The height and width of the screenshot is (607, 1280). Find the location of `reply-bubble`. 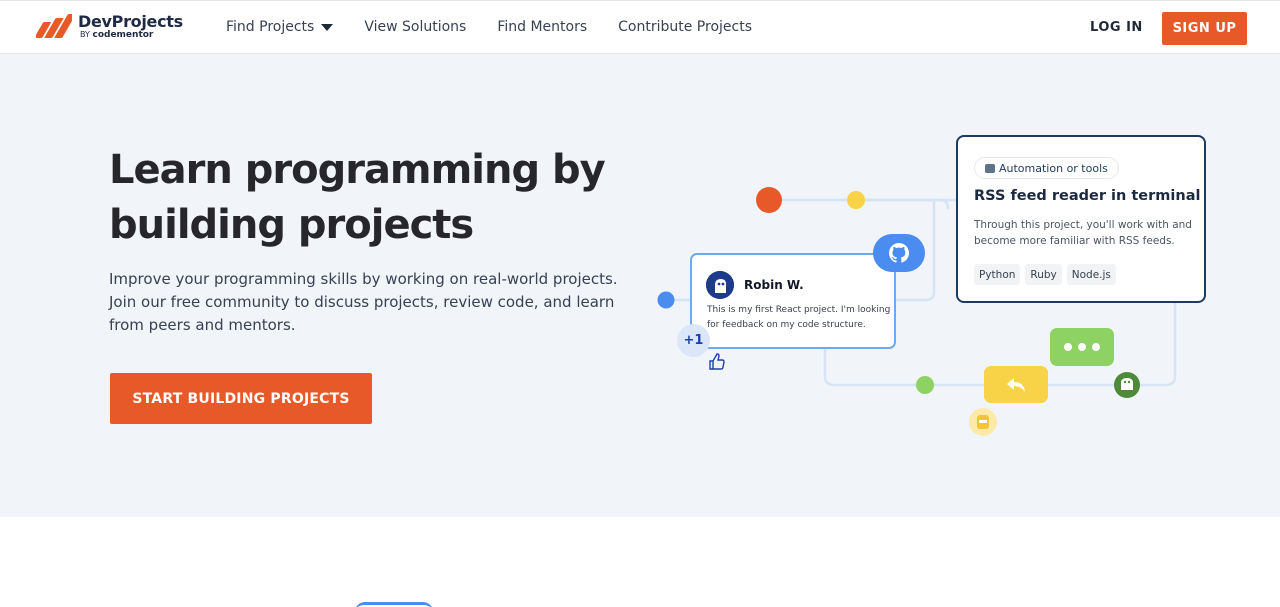

reply-bubble is located at coordinates (1016, 384).